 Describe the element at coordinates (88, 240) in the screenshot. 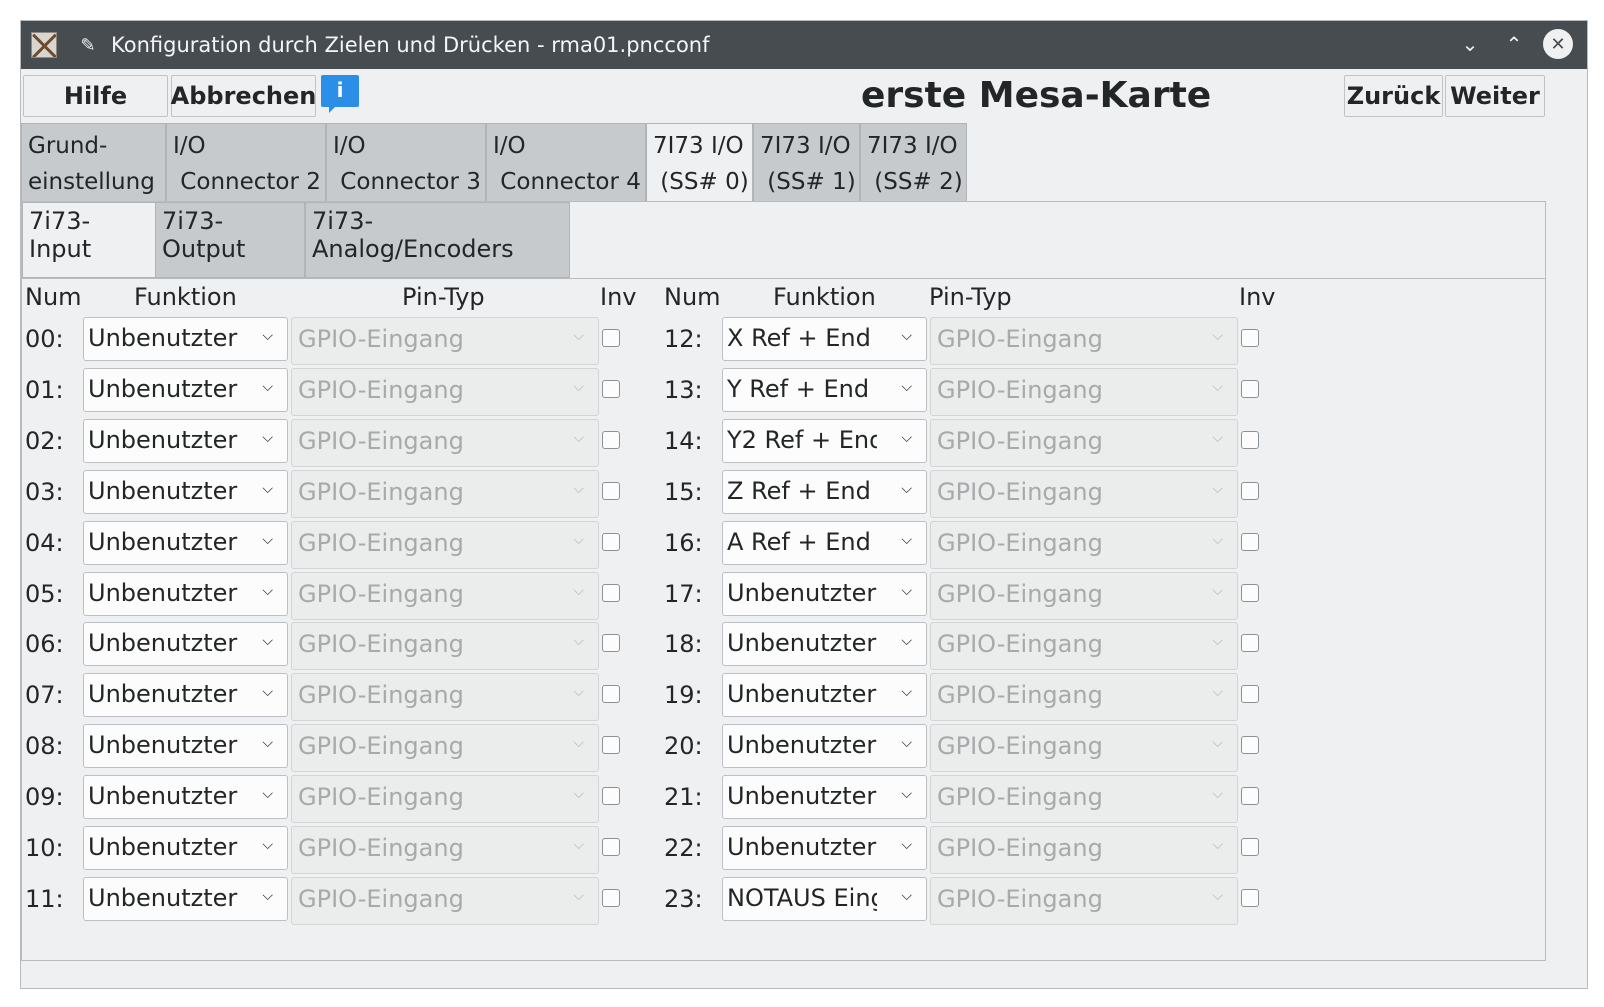

I see `subtab-7i73-input: 7i73-Input` at that location.